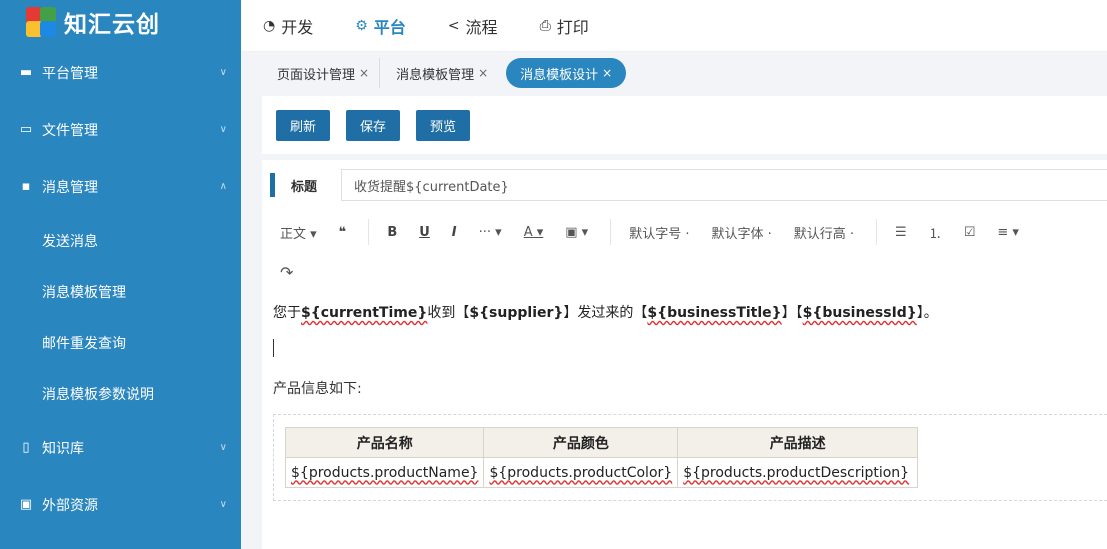 The image size is (1107, 549). I want to click on numbered-list-icon: ⒈, so click(935, 232).